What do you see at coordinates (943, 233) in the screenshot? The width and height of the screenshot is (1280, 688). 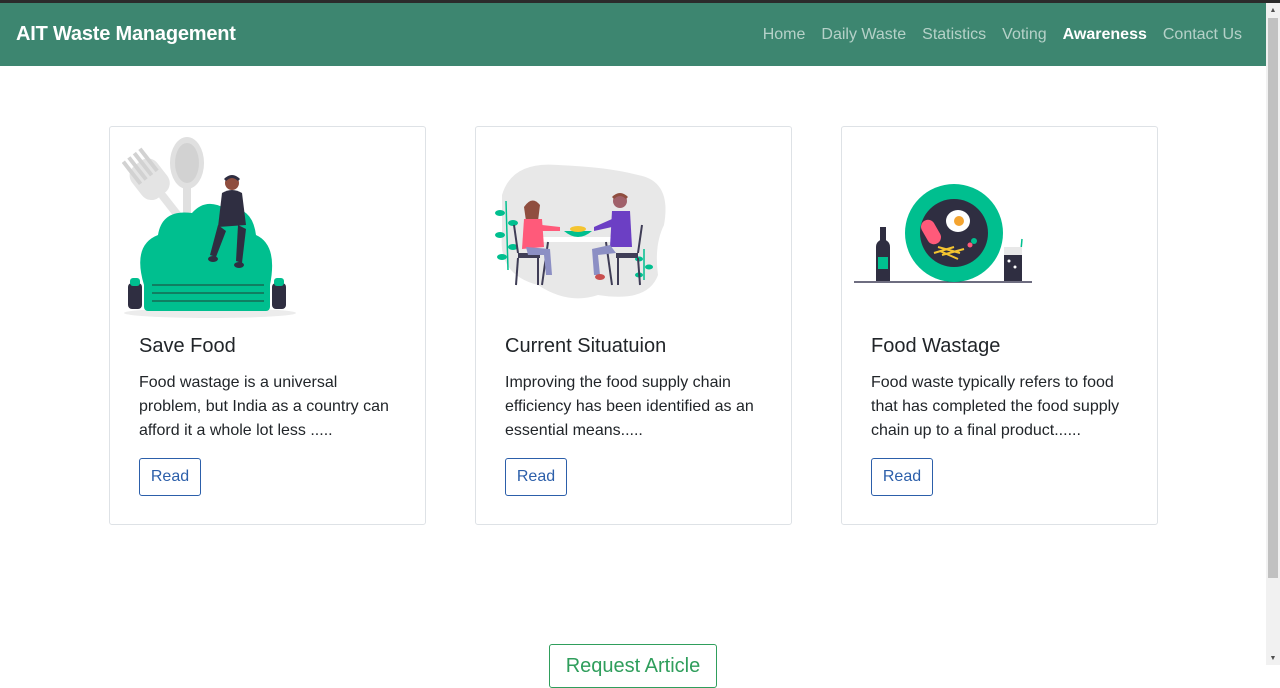 I see `plate-of-food-illustration` at bounding box center [943, 233].